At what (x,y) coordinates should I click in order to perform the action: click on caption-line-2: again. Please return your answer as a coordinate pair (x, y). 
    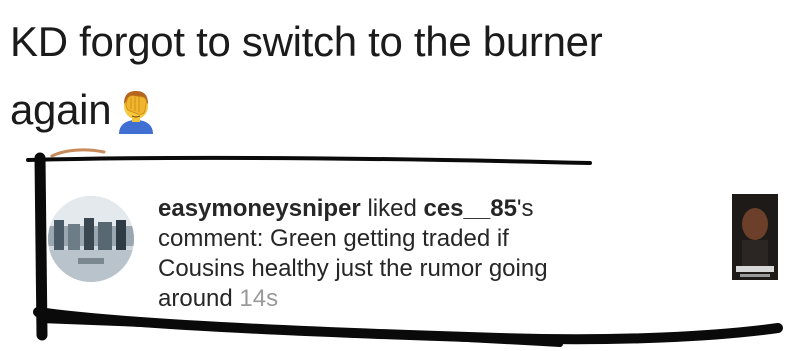
    Looking at the image, I should click on (61, 109).